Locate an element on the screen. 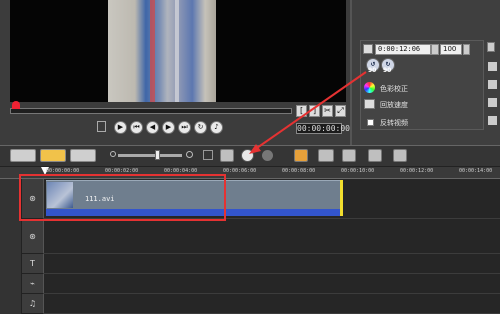 The image size is (500, 314). annotation-arrow is located at coordinates (308, 112).